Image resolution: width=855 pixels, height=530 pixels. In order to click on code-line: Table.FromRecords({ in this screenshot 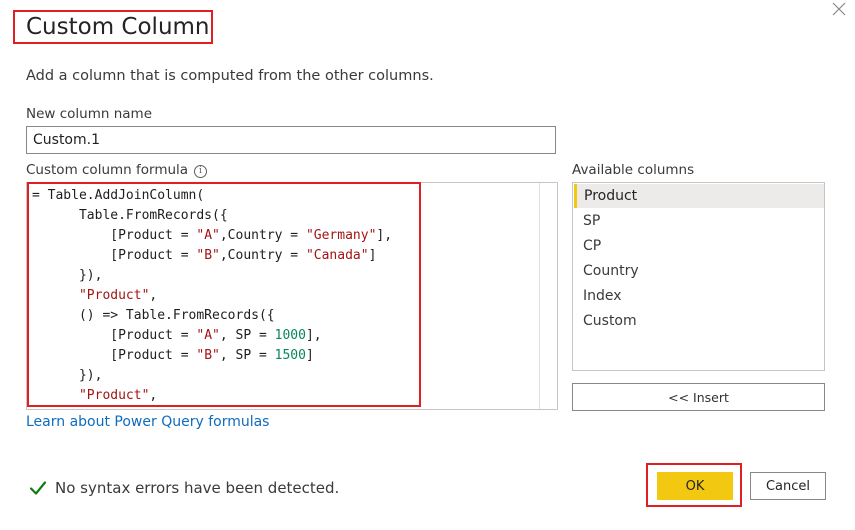, I will do `click(212, 216)`.